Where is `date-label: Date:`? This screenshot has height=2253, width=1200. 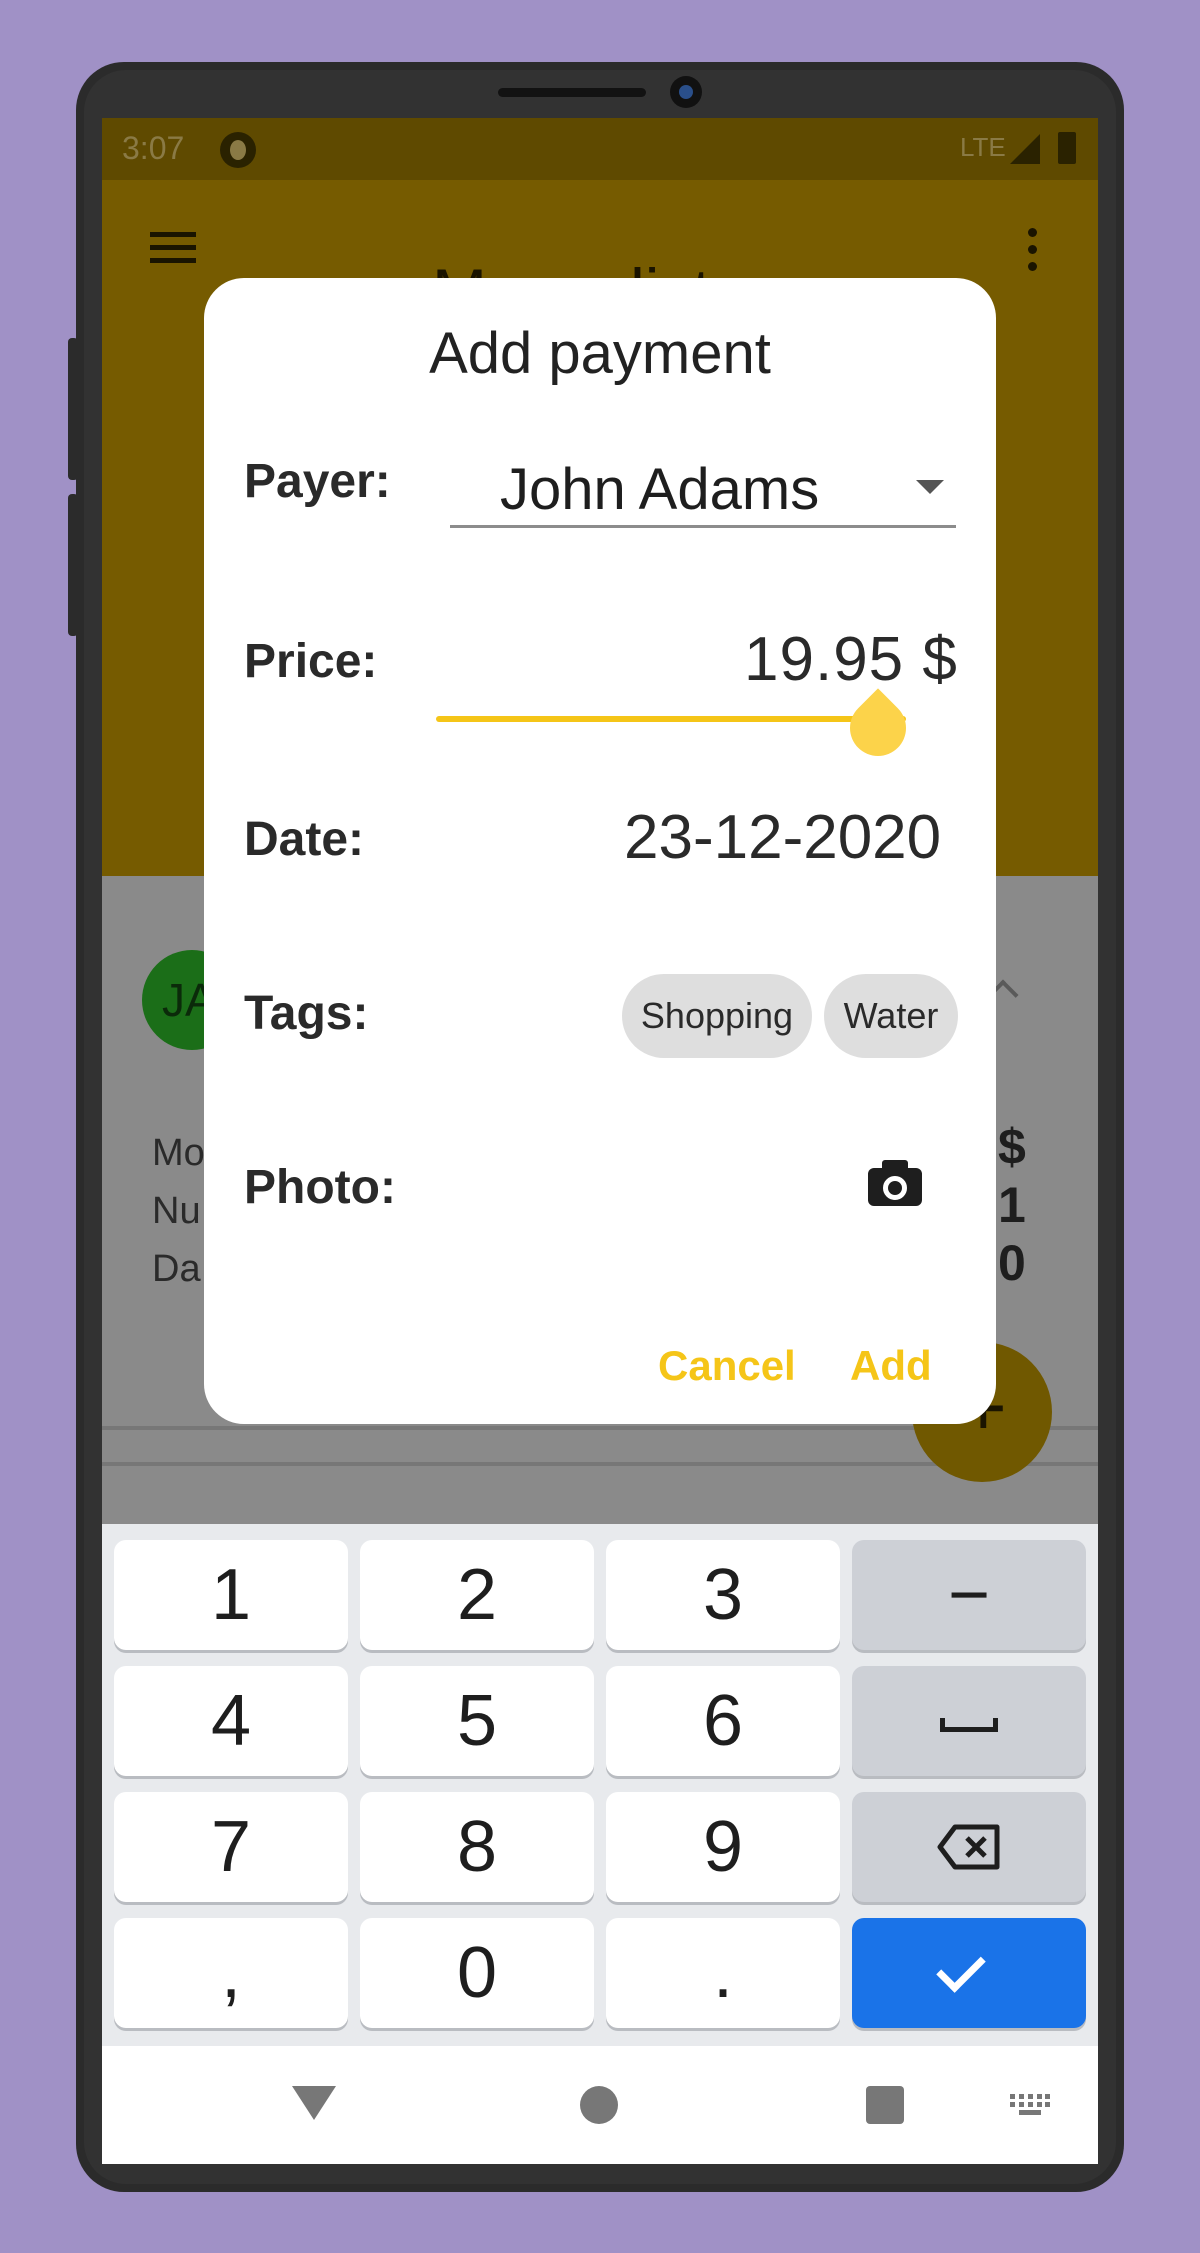 date-label: Date: is located at coordinates (304, 839).